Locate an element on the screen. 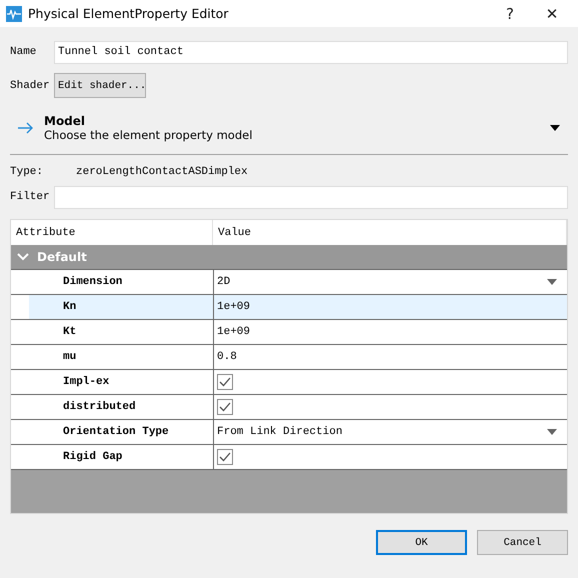 This screenshot has height=578, width=578. window-title: Physical ElementProperty Editor is located at coordinates (129, 13).